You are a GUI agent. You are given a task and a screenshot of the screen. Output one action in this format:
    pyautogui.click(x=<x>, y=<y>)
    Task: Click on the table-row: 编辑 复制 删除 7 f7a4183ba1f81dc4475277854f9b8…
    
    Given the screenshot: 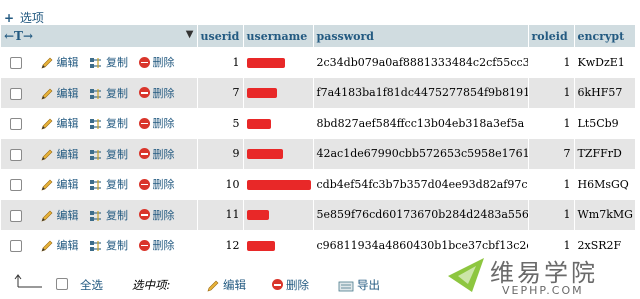 What is the action you would take?
    pyautogui.click(x=318, y=92)
    